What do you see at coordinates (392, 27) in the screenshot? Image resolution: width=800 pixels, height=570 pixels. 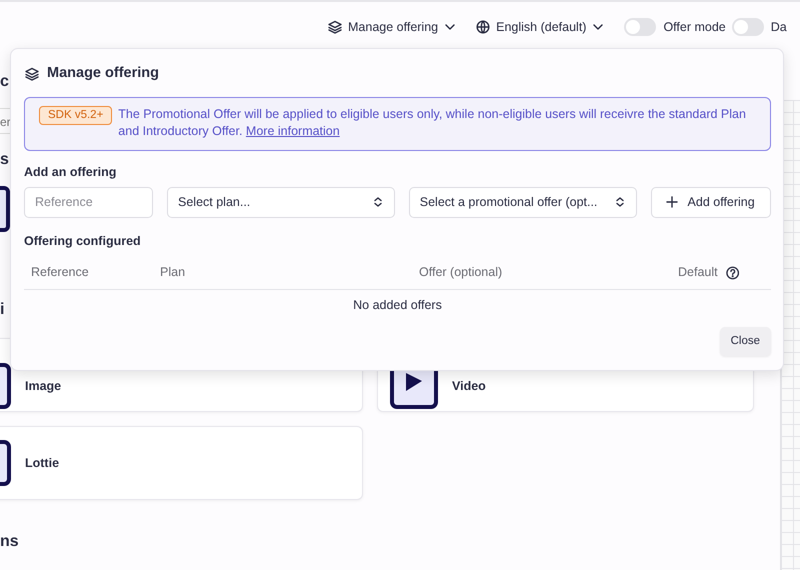 I see `menu-button: Manage offering` at bounding box center [392, 27].